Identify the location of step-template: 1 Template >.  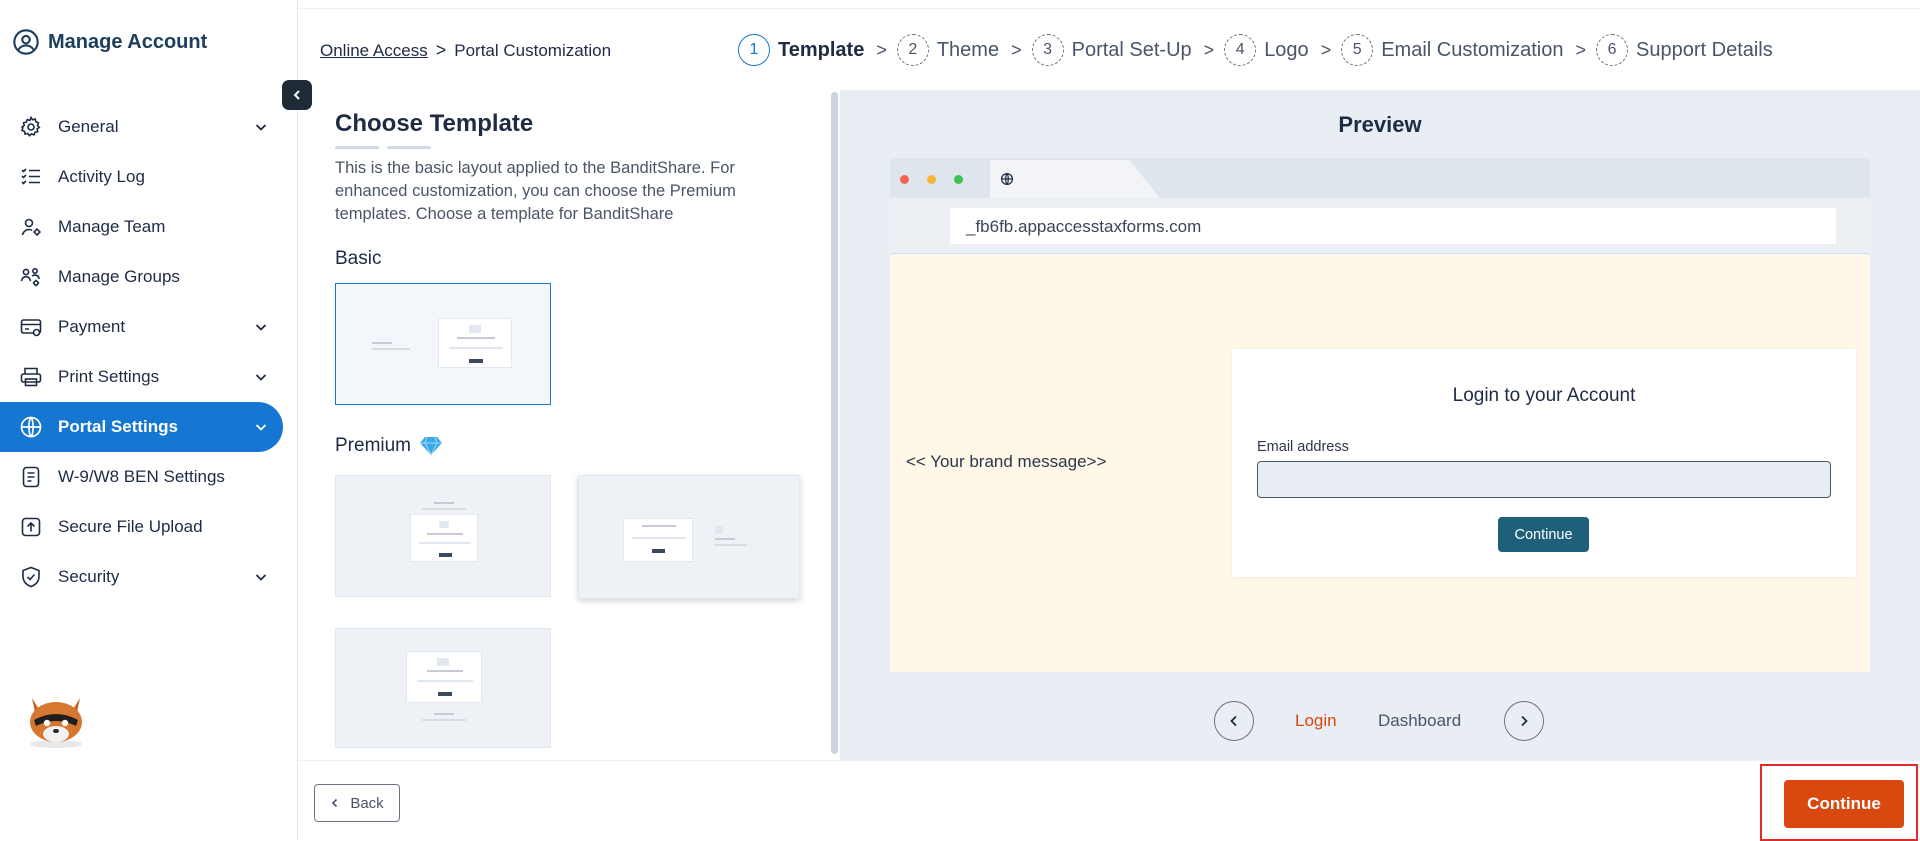
(812, 50).